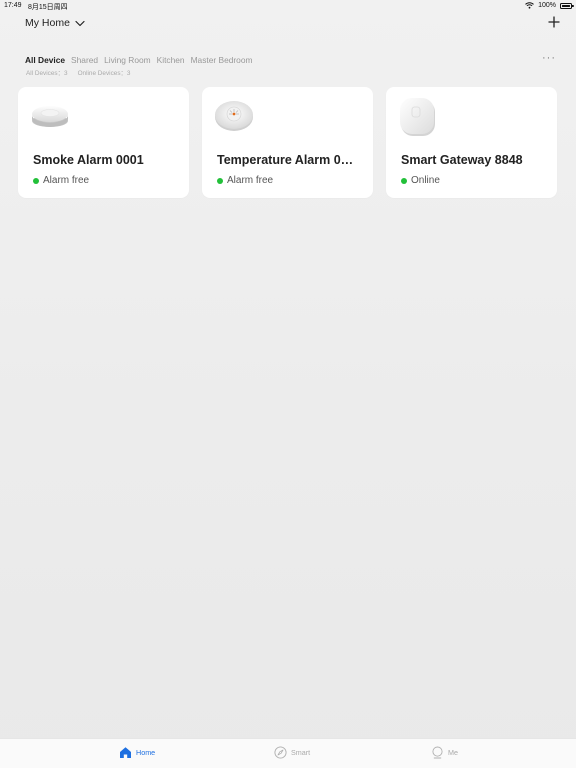  What do you see at coordinates (45, 60) in the screenshot?
I see `tab-all-device: All Device` at bounding box center [45, 60].